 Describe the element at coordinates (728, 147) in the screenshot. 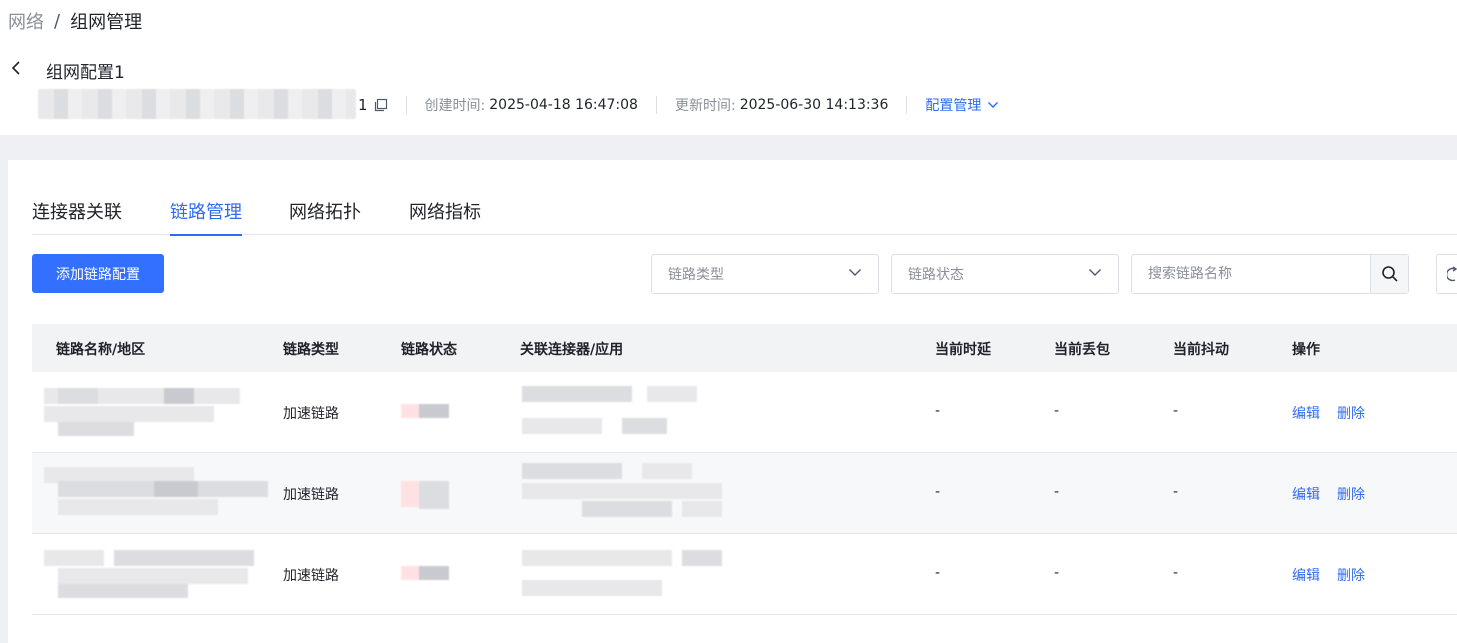

I see `page-background` at that location.